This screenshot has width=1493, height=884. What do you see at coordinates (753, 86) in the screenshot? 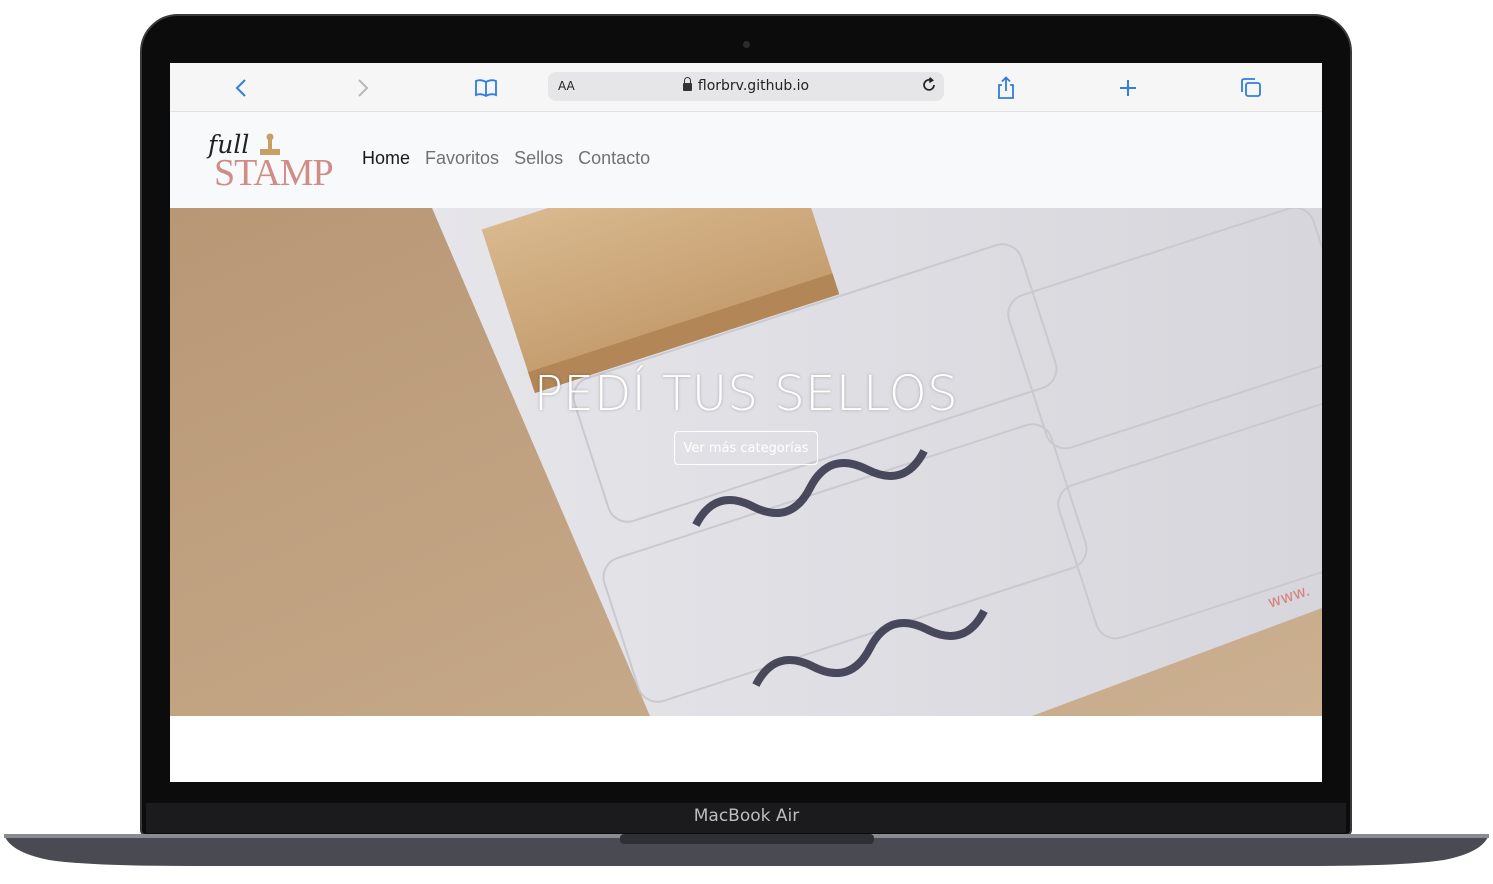
I see `url-text: florbrv.github.io` at bounding box center [753, 86].